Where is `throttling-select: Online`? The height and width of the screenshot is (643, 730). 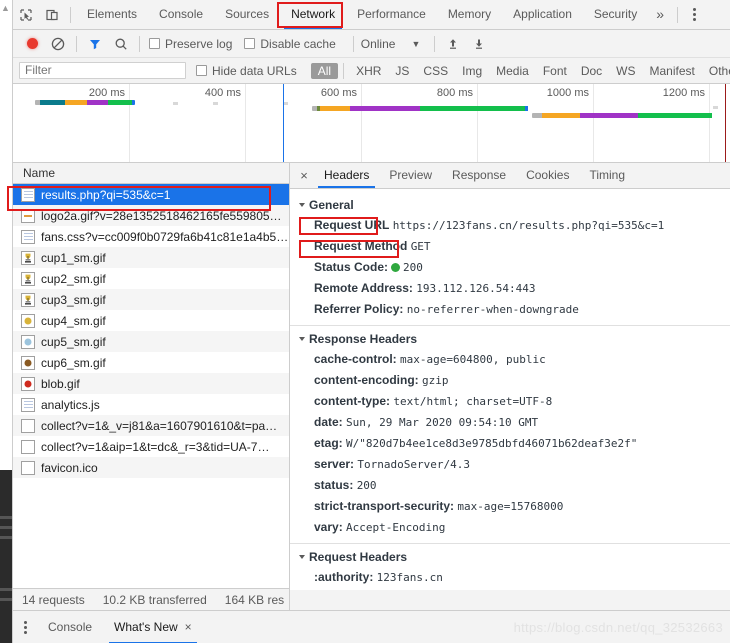 throttling-select: Online is located at coordinates (378, 44).